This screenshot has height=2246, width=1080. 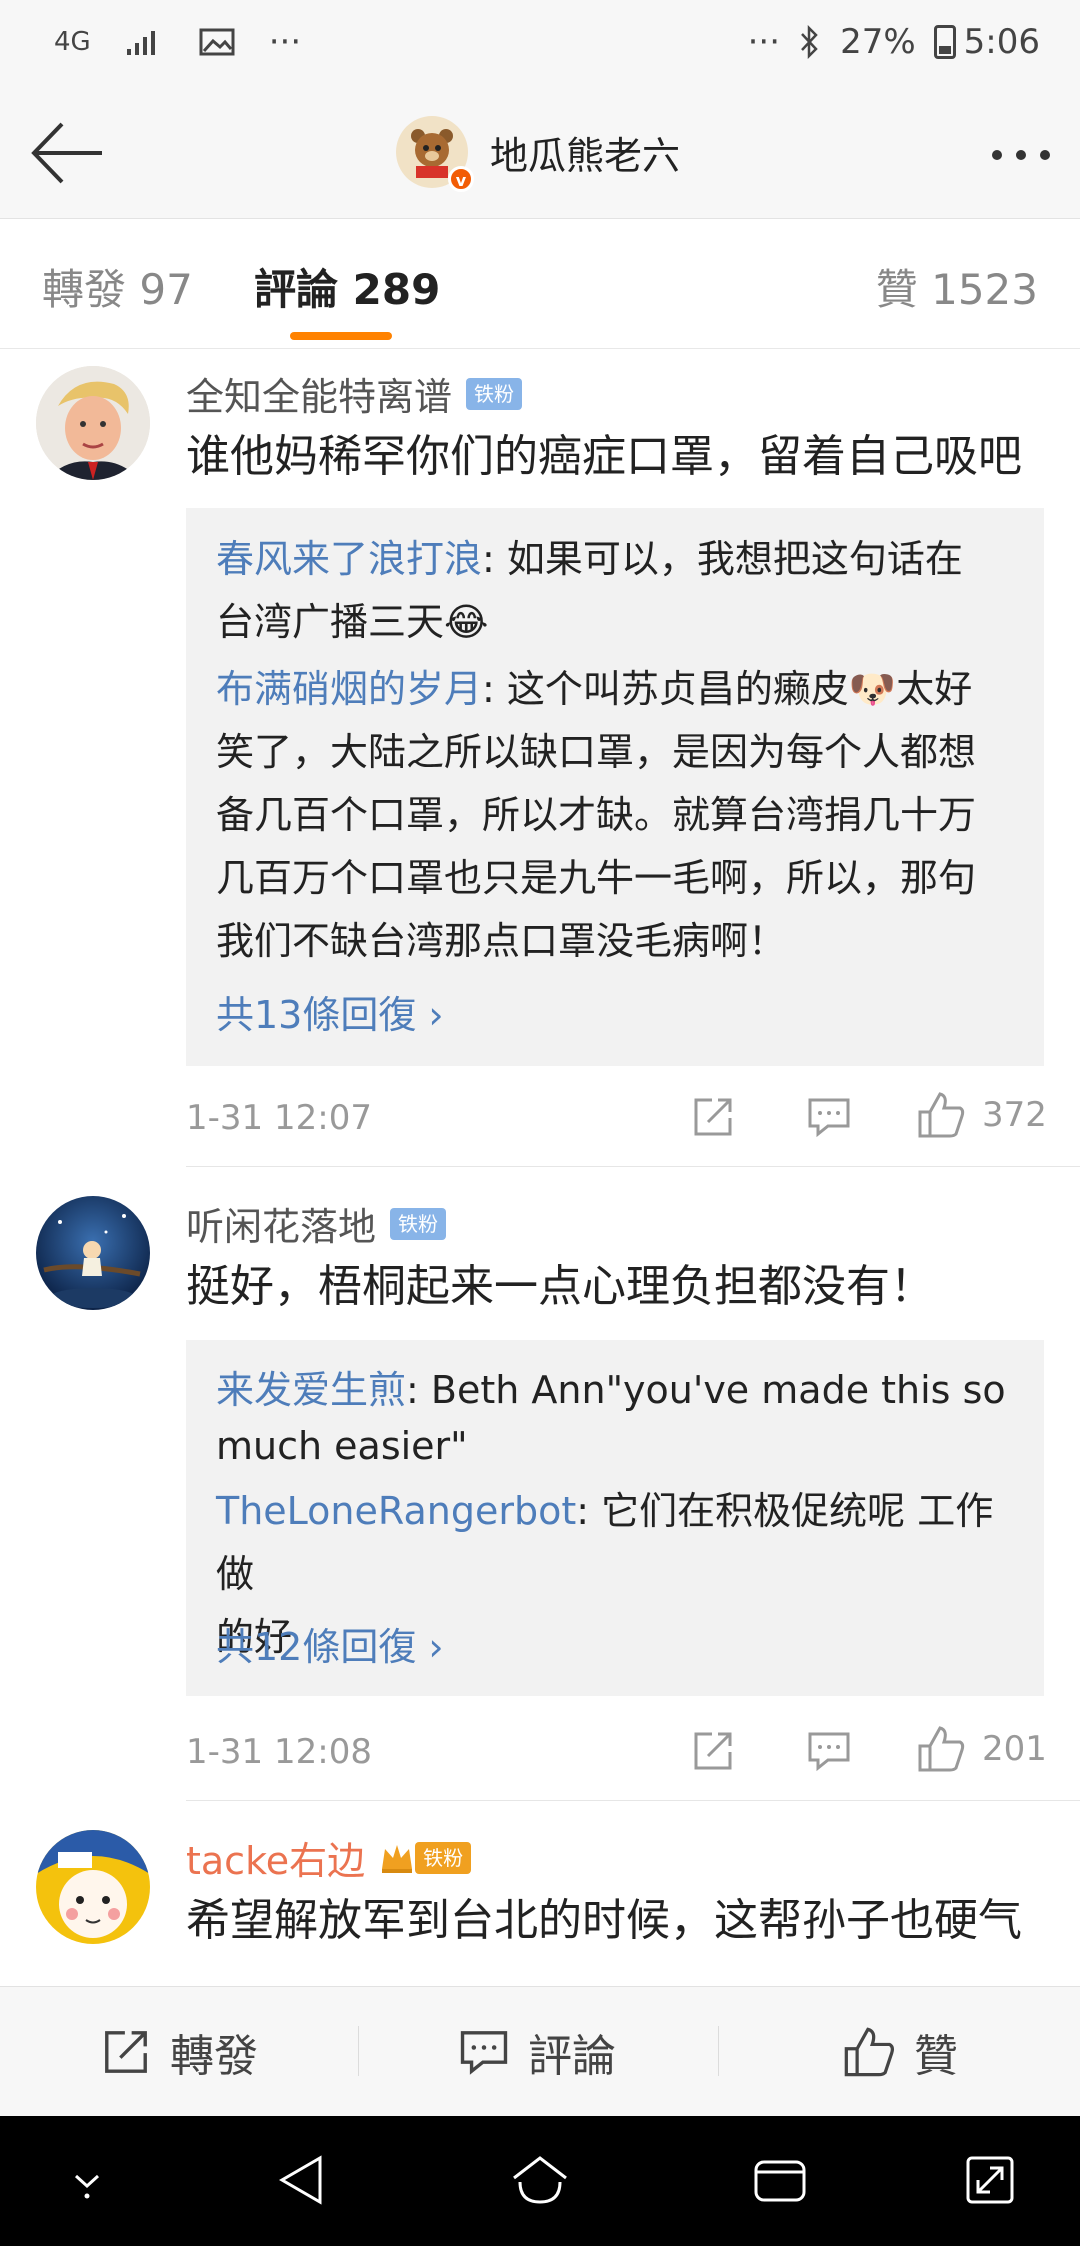 What do you see at coordinates (347, 286) in the screenshot?
I see `tab-comments: 評論 289` at bounding box center [347, 286].